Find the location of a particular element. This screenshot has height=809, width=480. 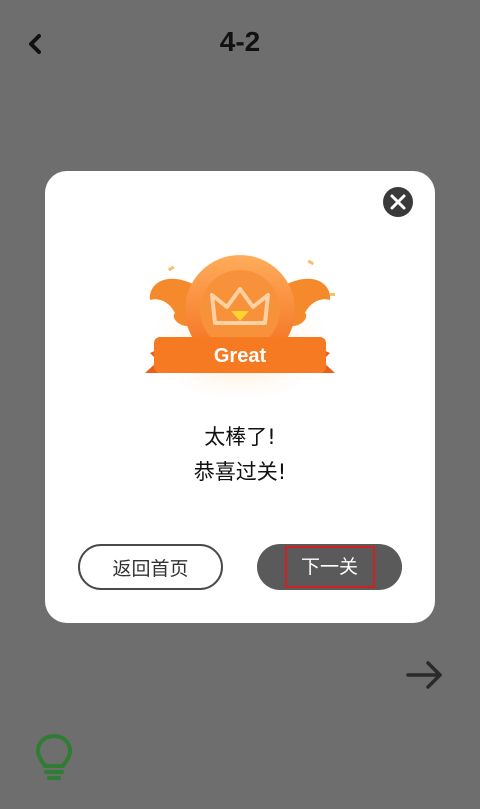

next-level-button: 下一关 is located at coordinates (329, 567).